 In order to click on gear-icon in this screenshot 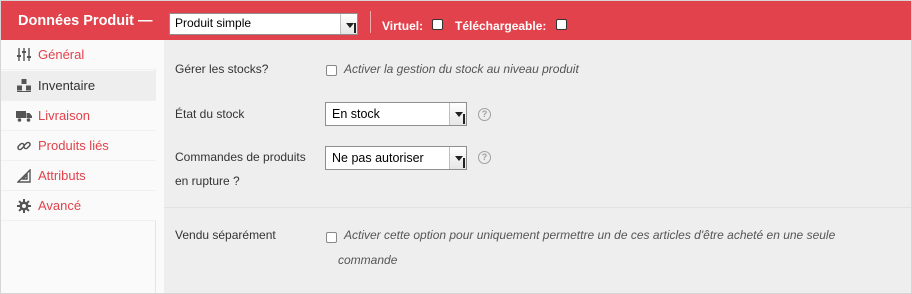, I will do `click(24, 206)`.